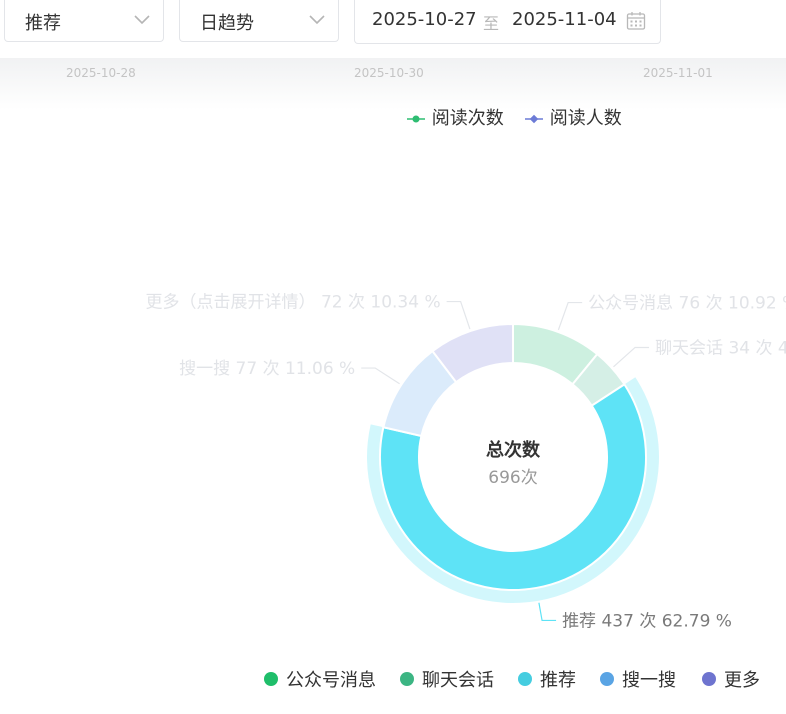 This screenshot has height=714, width=786. What do you see at coordinates (267, 369) in the screenshot?
I see `slice-label: 搜一搜 77 次 11.06 %` at bounding box center [267, 369].